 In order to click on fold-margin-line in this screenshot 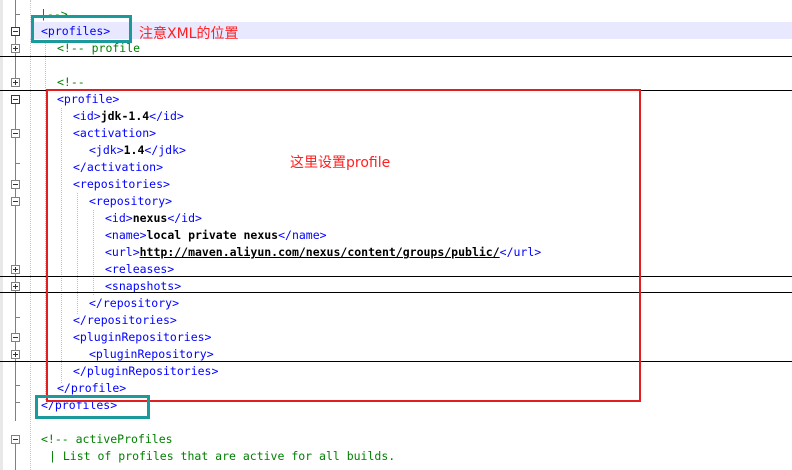, I will do `click(30, 235)`.